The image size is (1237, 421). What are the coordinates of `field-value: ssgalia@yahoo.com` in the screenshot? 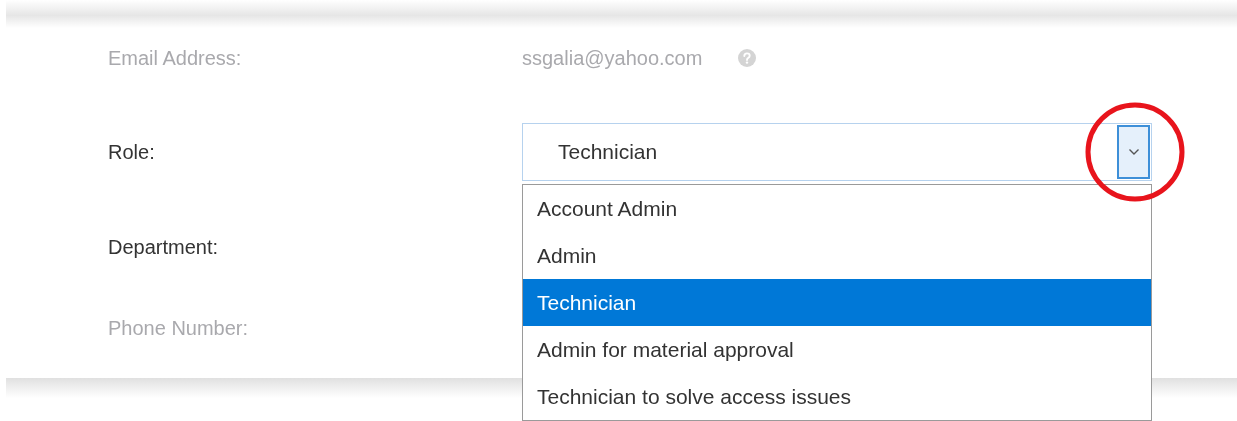 It's located at (612, 58).